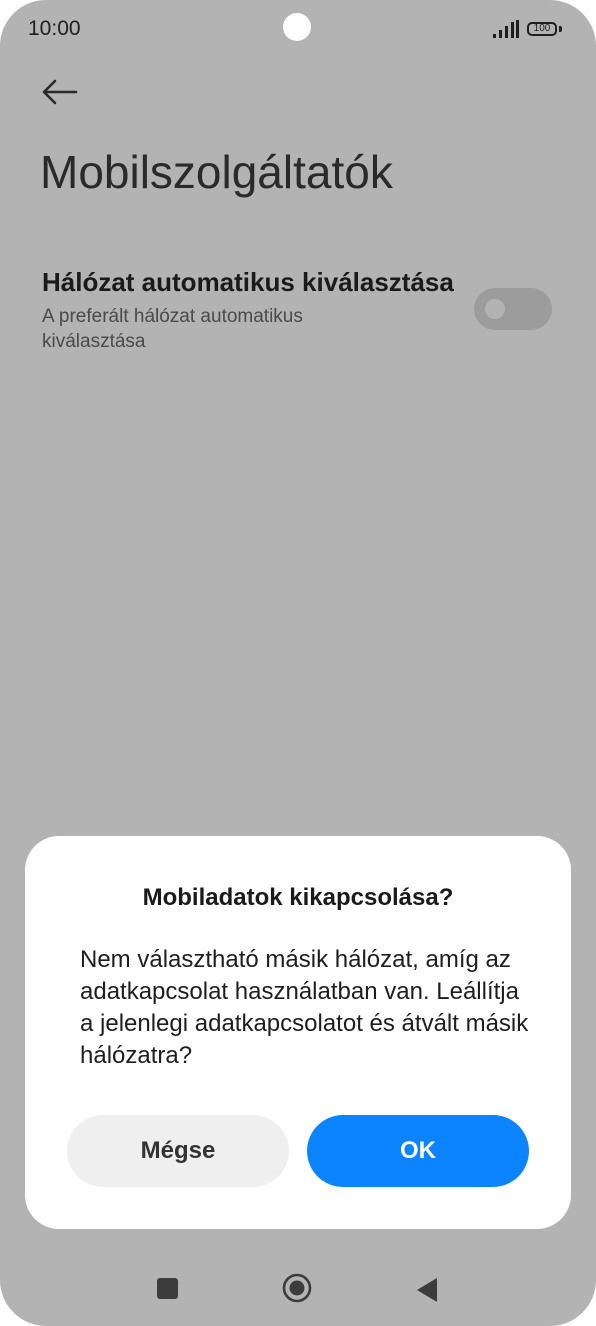 This screenshot has height=1326, width=596. Describe the element at coordinates (297, 1288) in the screenshot. I see `home-icon` at that location.